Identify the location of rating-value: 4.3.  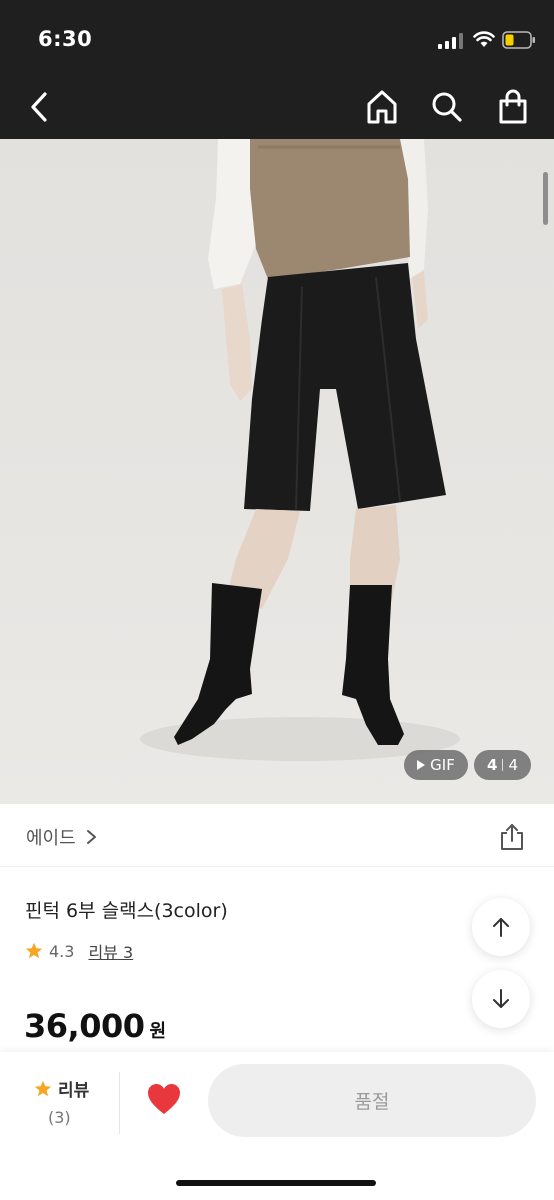
(62, 951).